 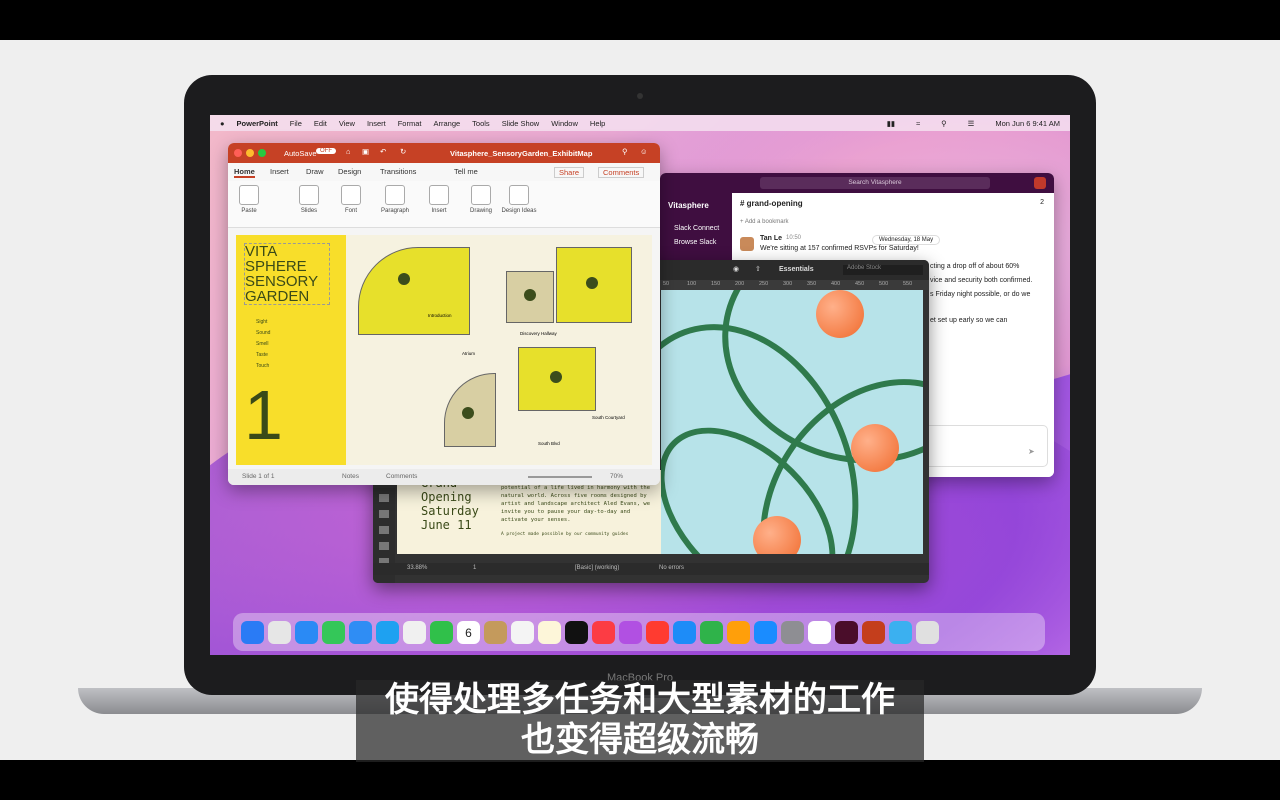 What do you see at coordinates (740, 284) in the screenshot?
I see `ruler-mark: 200` at bounding box center [740, 284].